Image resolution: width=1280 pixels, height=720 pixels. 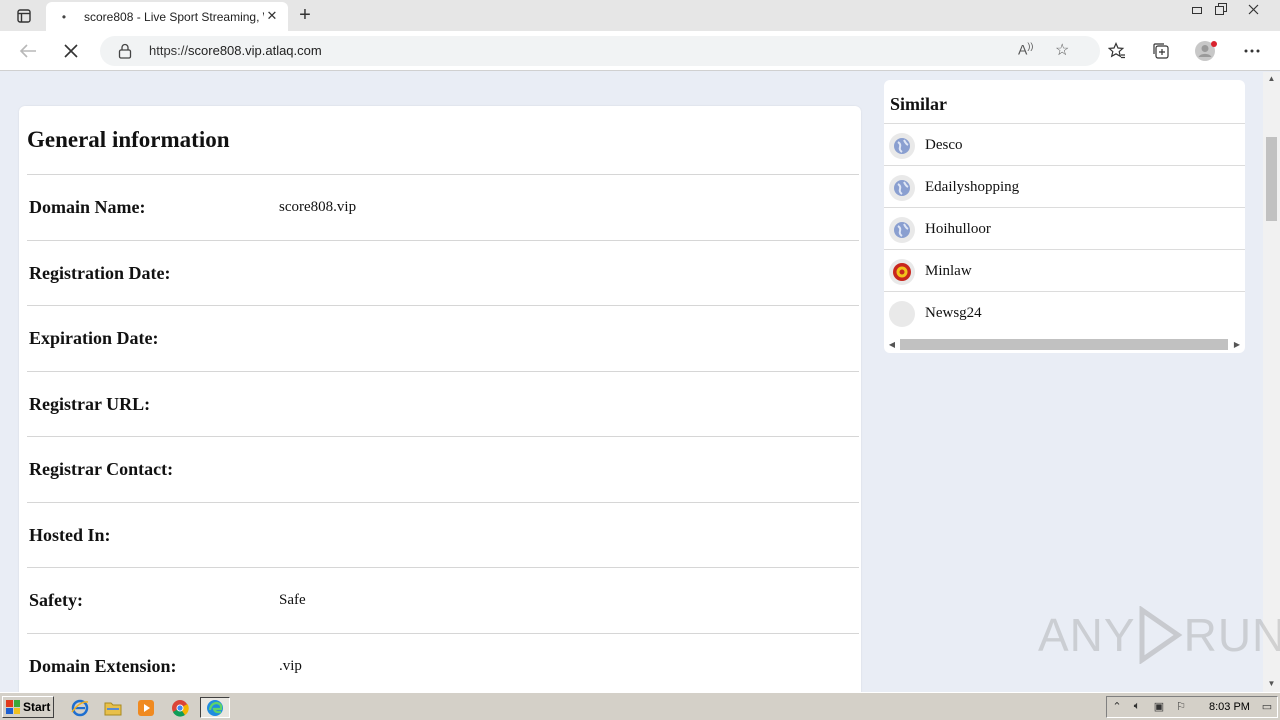 I want to click on tab-title: score808 - Live Sport Streaming, W, so click(x=174, y=16).